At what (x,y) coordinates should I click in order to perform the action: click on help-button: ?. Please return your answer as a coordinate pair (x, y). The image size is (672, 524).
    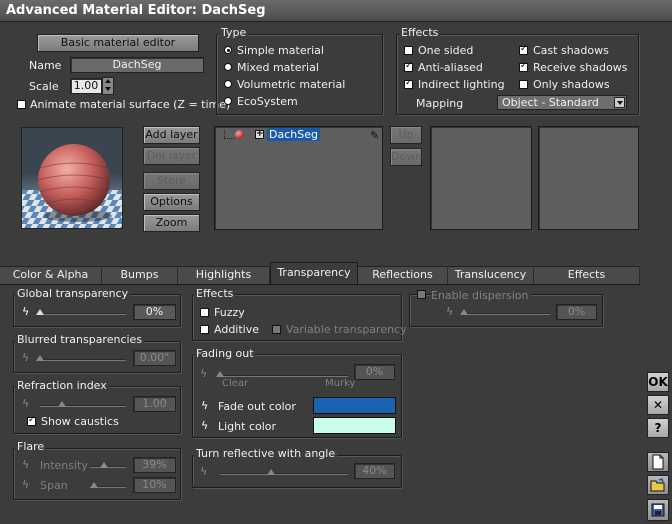
    Looking at the image, I should click on (658, 428).